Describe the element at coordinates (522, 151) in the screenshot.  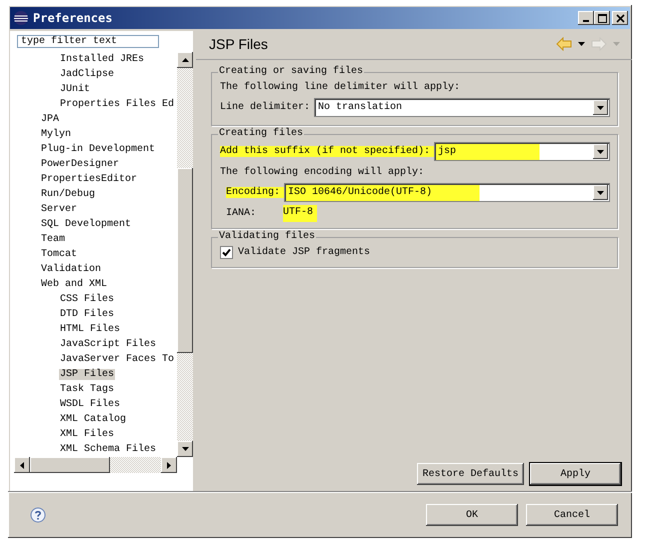
I see `dropdown-field: jsp` at that location.